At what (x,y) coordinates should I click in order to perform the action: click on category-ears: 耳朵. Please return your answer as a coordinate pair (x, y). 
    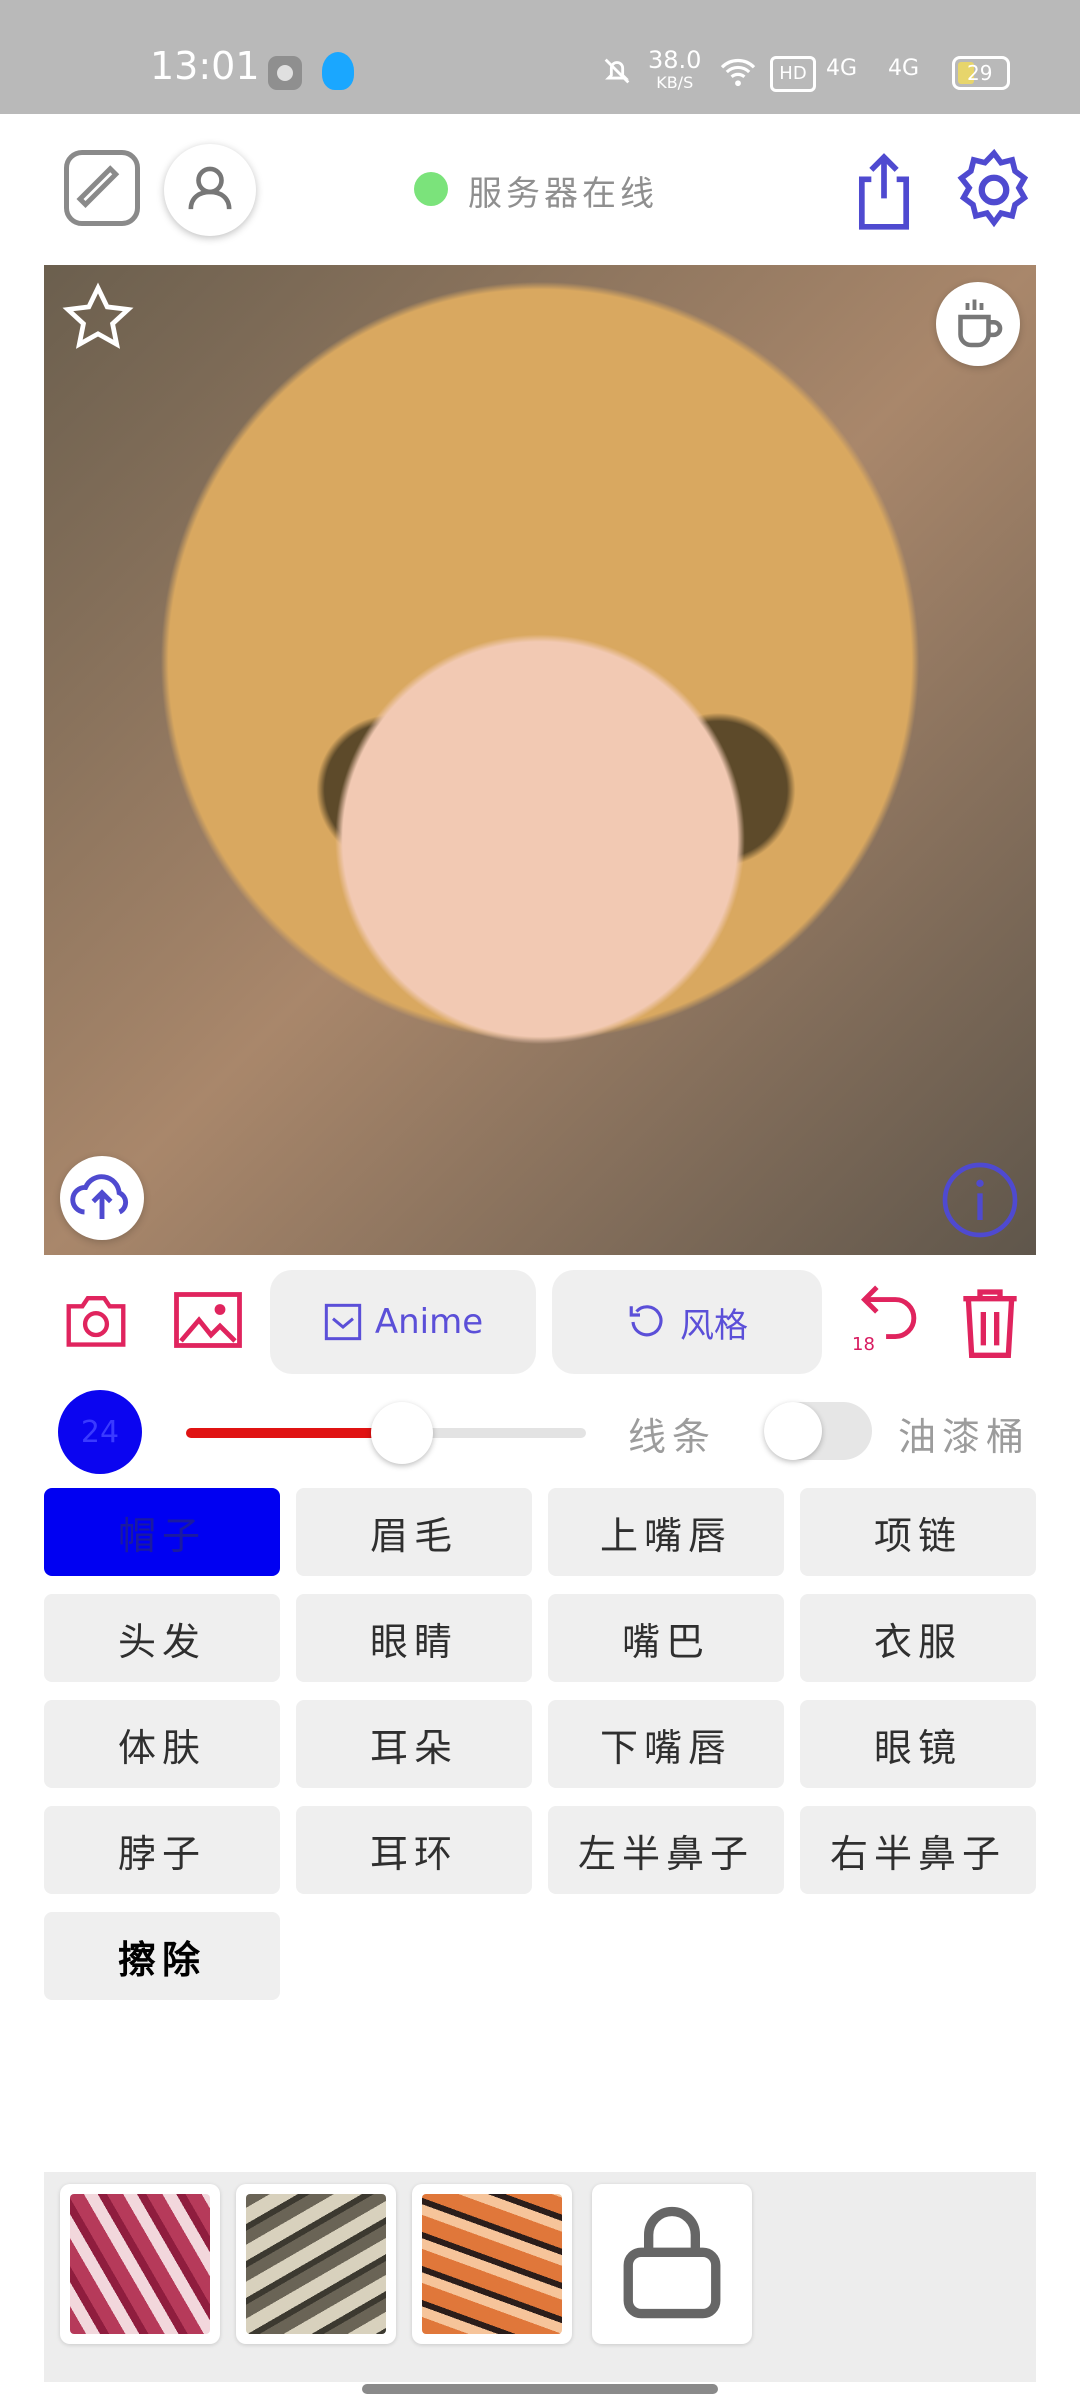
    Looking at the image, I should click on (414, 1744).